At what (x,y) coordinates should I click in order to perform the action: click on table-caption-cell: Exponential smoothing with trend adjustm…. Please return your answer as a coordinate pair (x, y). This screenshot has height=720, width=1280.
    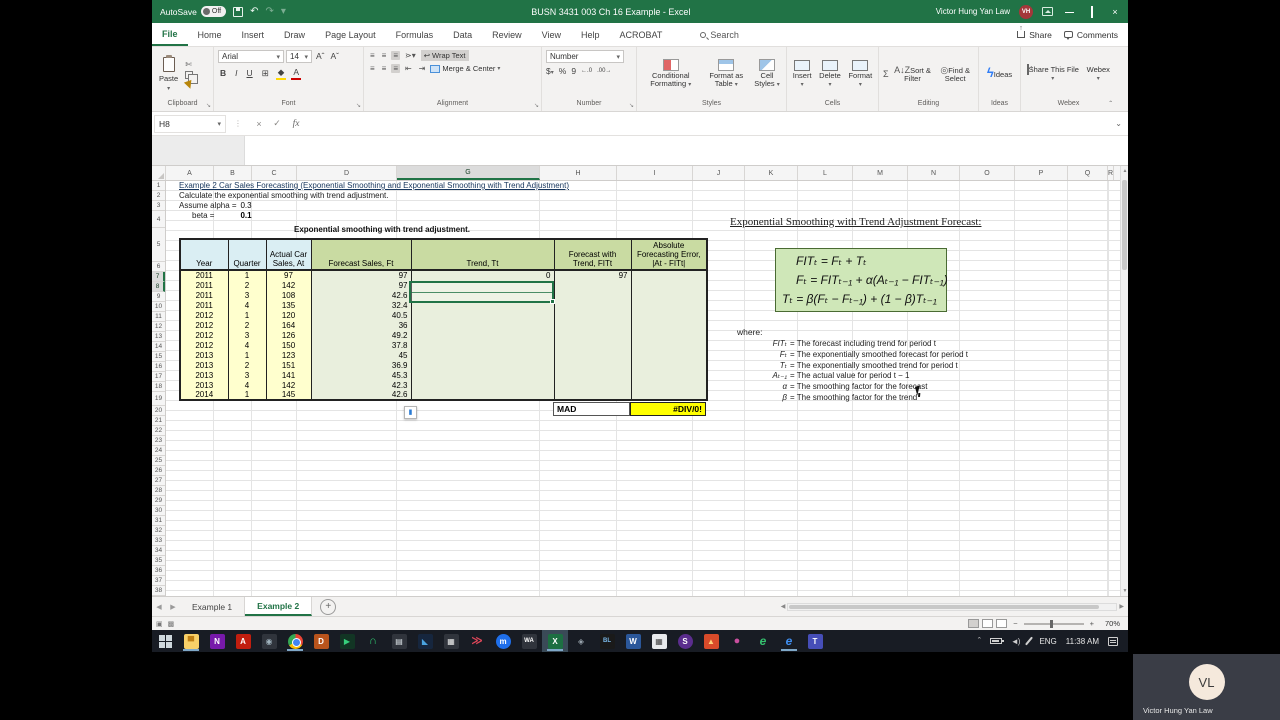
    Looking at the image, I should click on (382, 229).